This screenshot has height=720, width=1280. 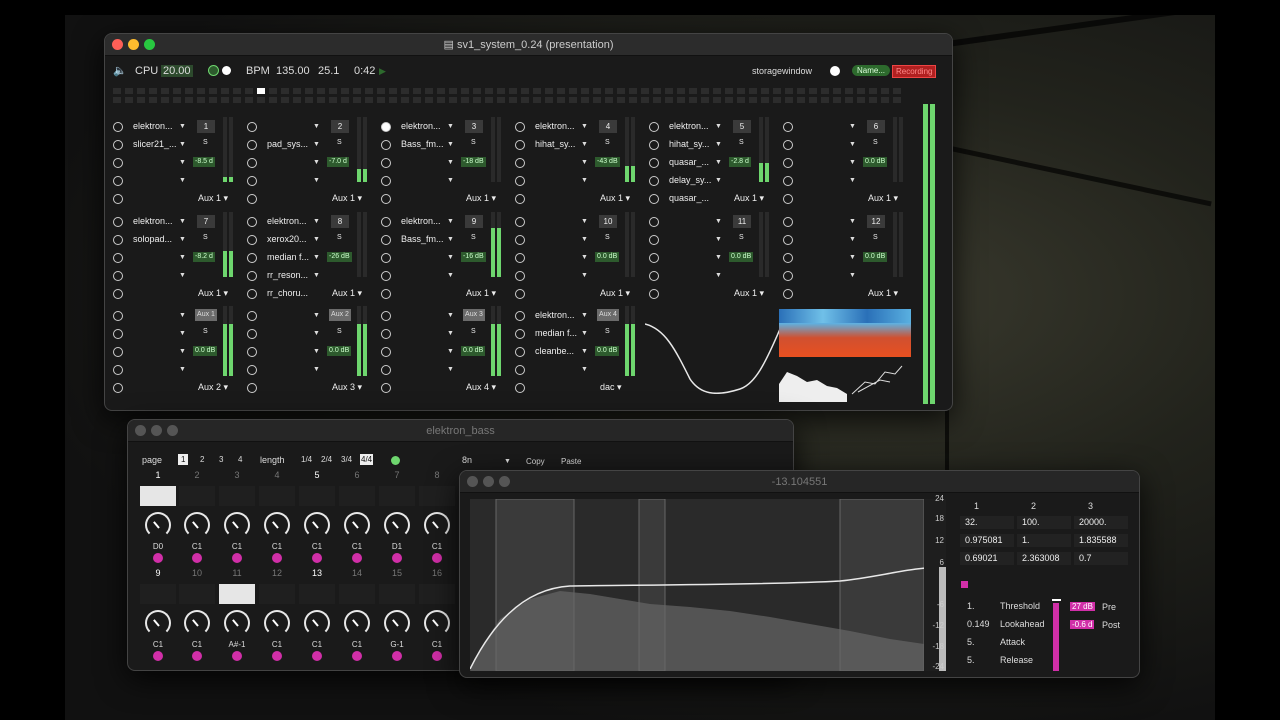 What do you see at coordinates (611, 387) in the screenshot?
I see `output-select: dac ▾` at bounding box center [611, 387].